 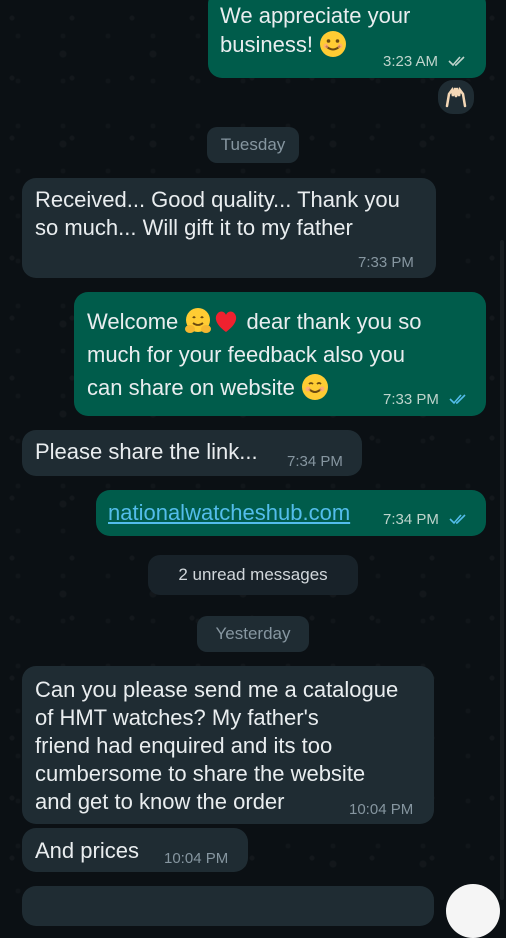 What do you see at coordinates (226, 321) in the screenshot?
I see `red-heart-emoji-icon` at bounding box center [226, 321].